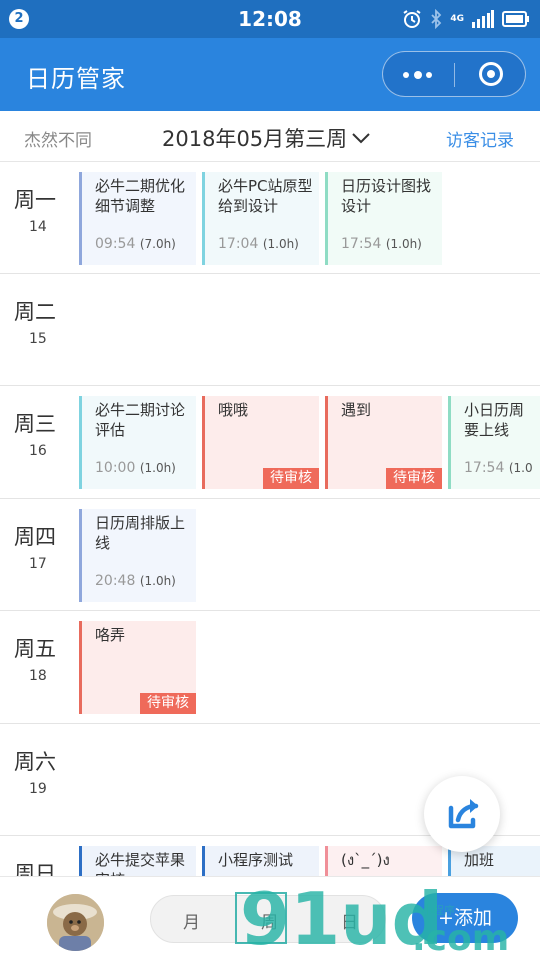 This screenshot has width=540, height=960. I want to click on day-name: 周五, so click(35, 649).